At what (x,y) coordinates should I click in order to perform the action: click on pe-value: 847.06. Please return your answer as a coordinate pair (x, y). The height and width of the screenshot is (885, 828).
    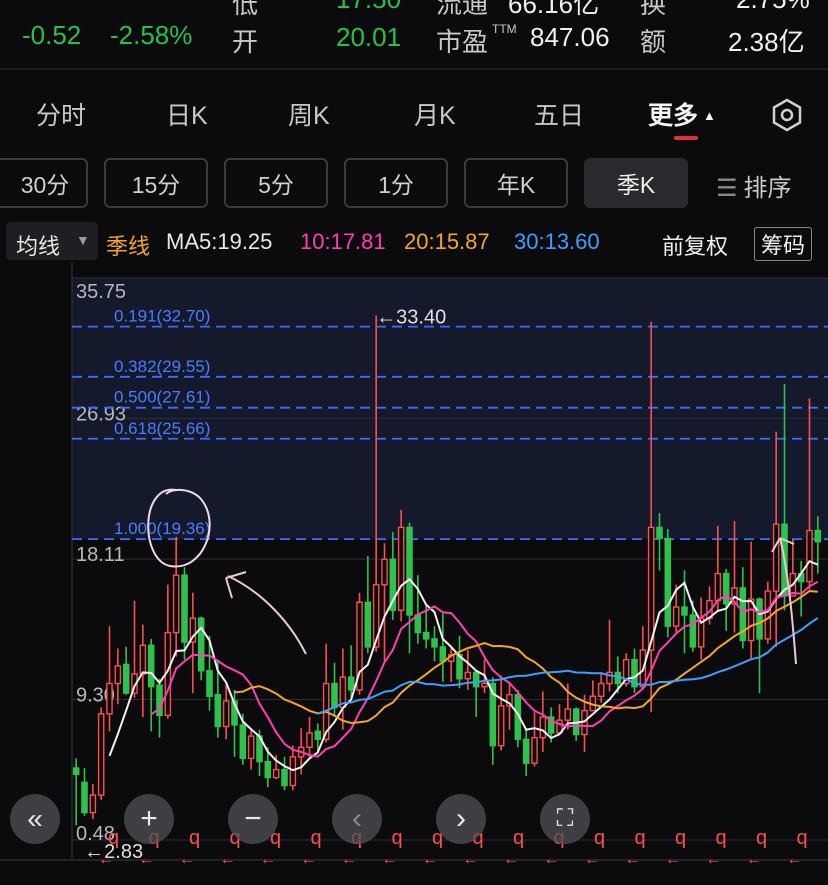
    Looking at the image, I should click on (570, 37).